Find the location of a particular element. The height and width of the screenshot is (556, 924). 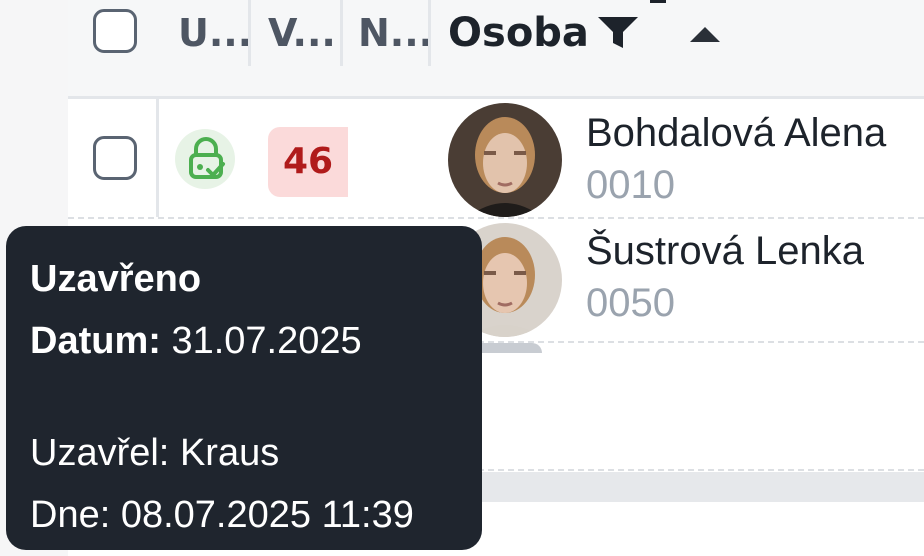

tooltip-on: Dne: 08.07.2025 11:39 is located at coordinates (256, 515).